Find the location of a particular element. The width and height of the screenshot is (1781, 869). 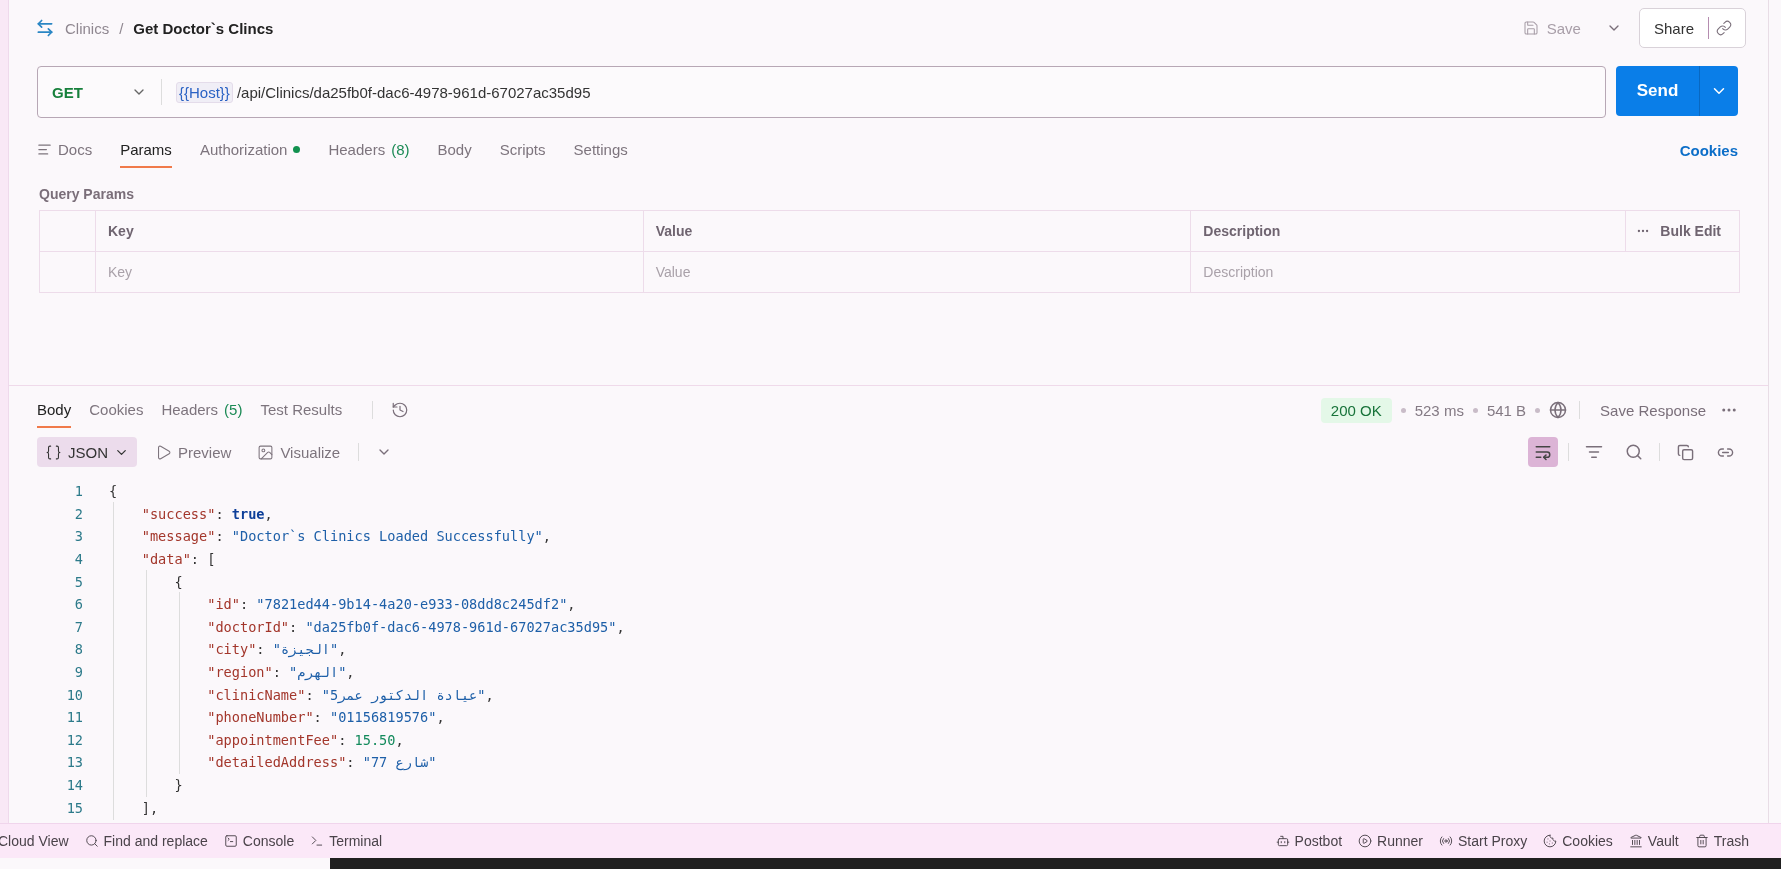

url-path: /api/Clinics/da25fb0f-dac6-4978-961d-67027ac35d95 is located at coordinates (413, 92).